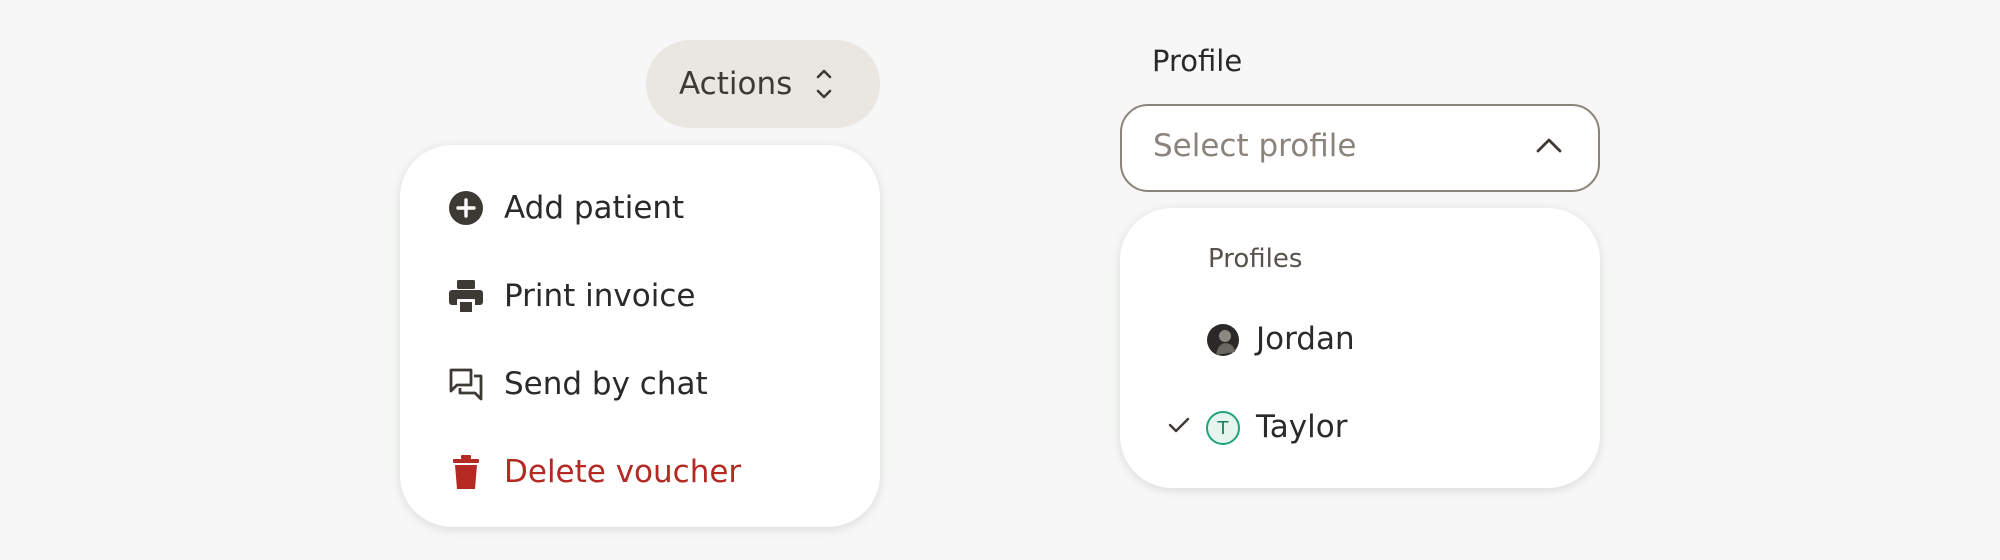 The image size is (2000, 560). I want to click on avatar-initial: T, so click(1223, 428).